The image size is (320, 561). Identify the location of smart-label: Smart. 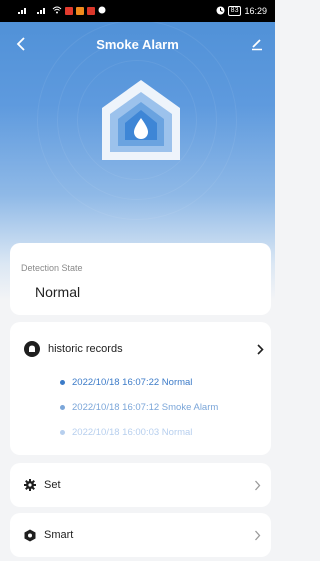
(59, 535).